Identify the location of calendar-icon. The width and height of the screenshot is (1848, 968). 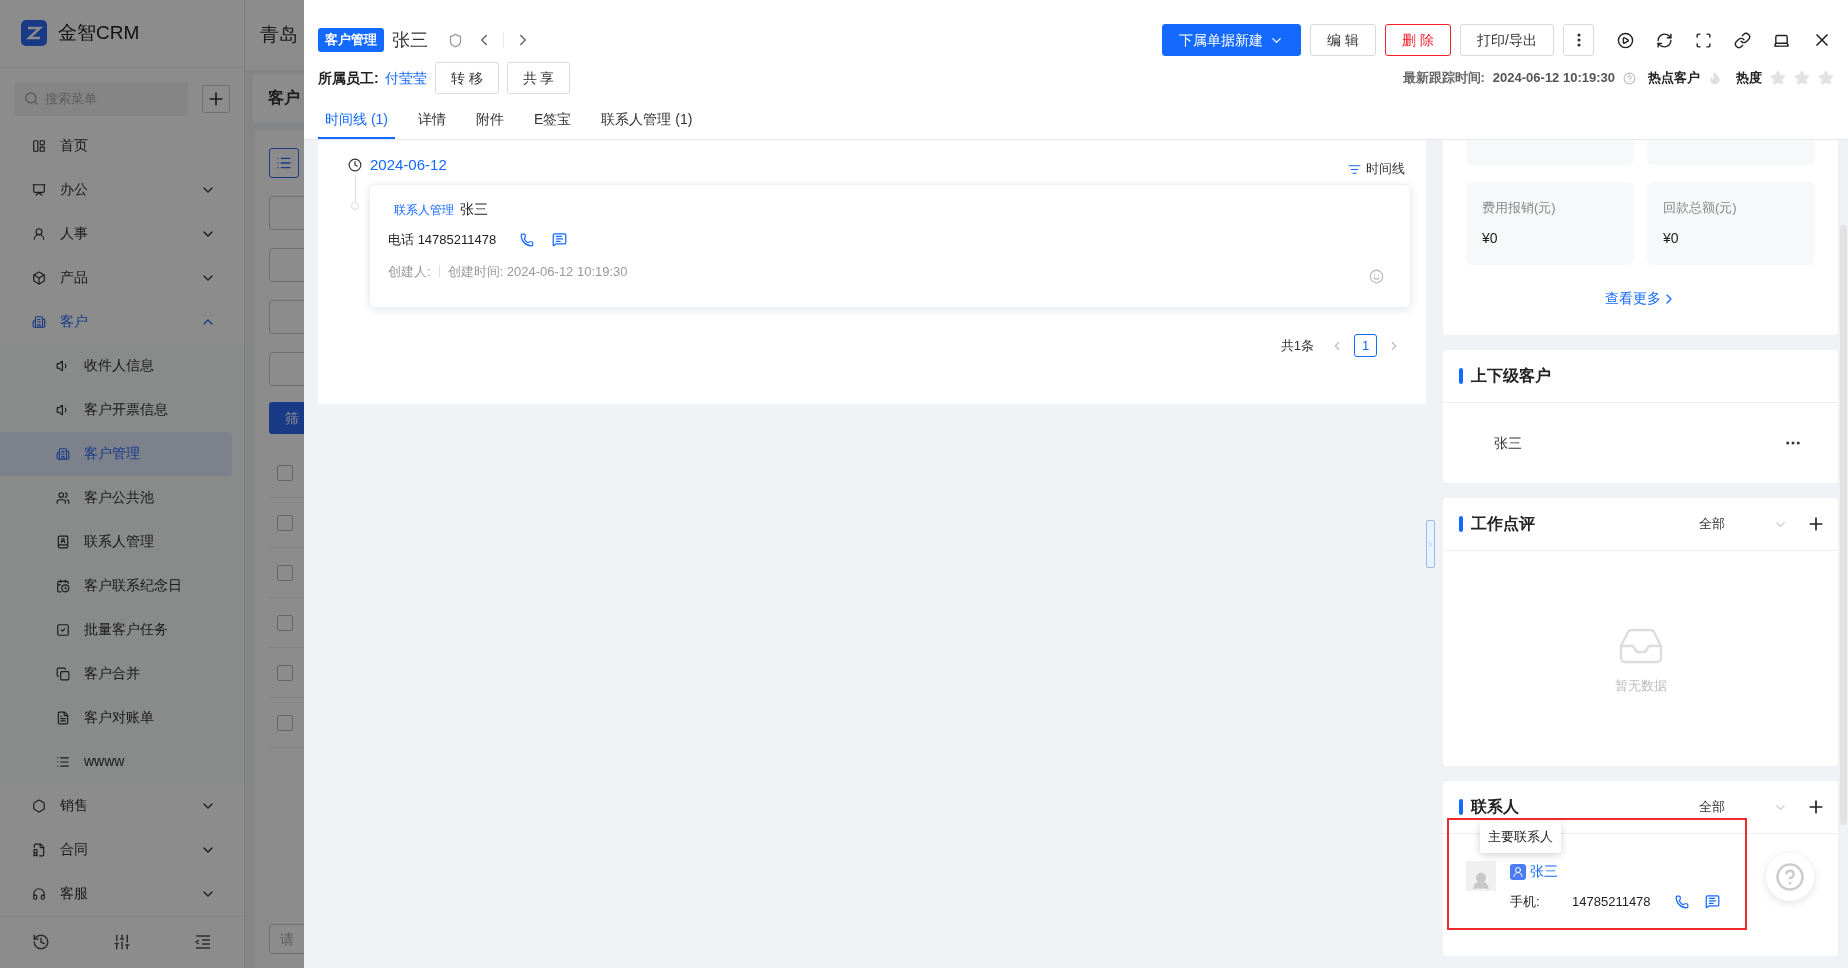
(63, 585).